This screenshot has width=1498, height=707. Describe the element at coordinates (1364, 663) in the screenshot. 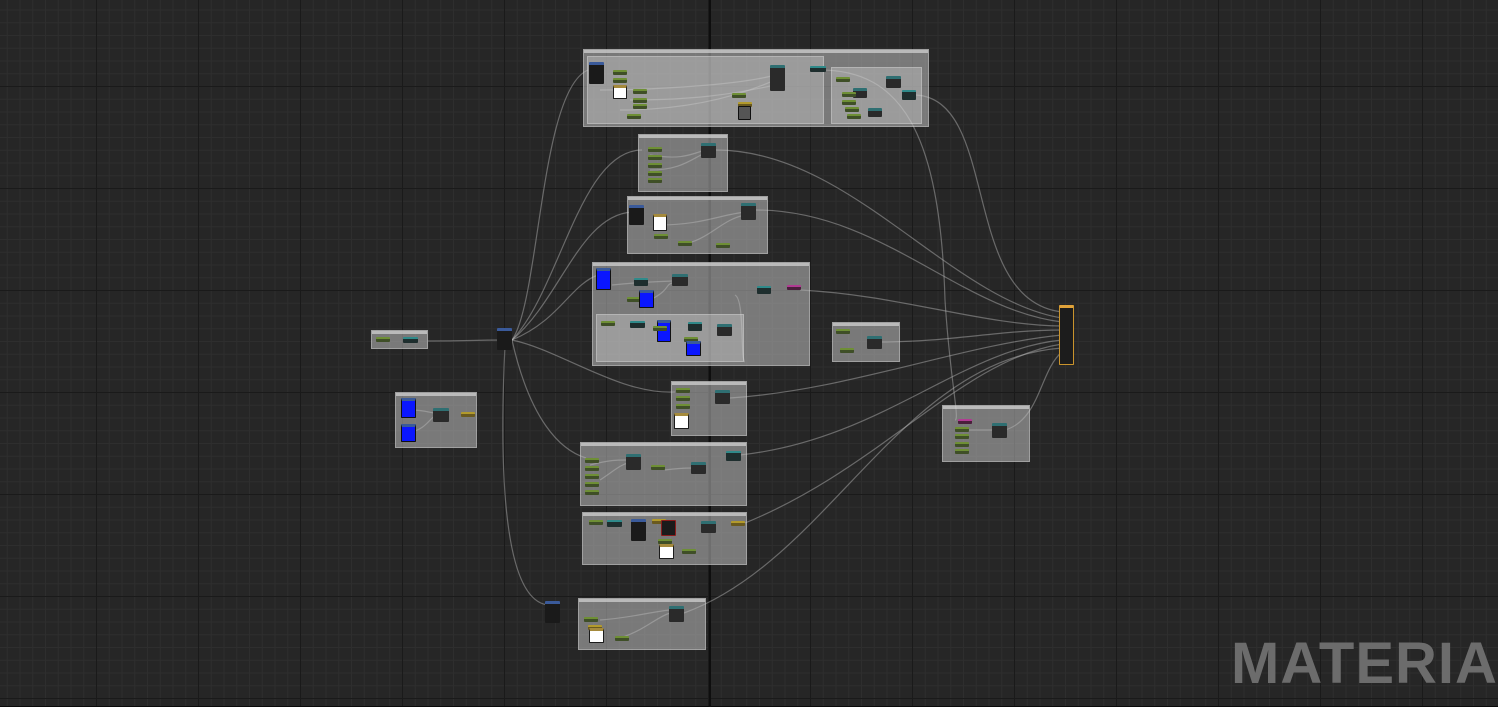

I see `editor-watermark: MATERIAL` at that location.